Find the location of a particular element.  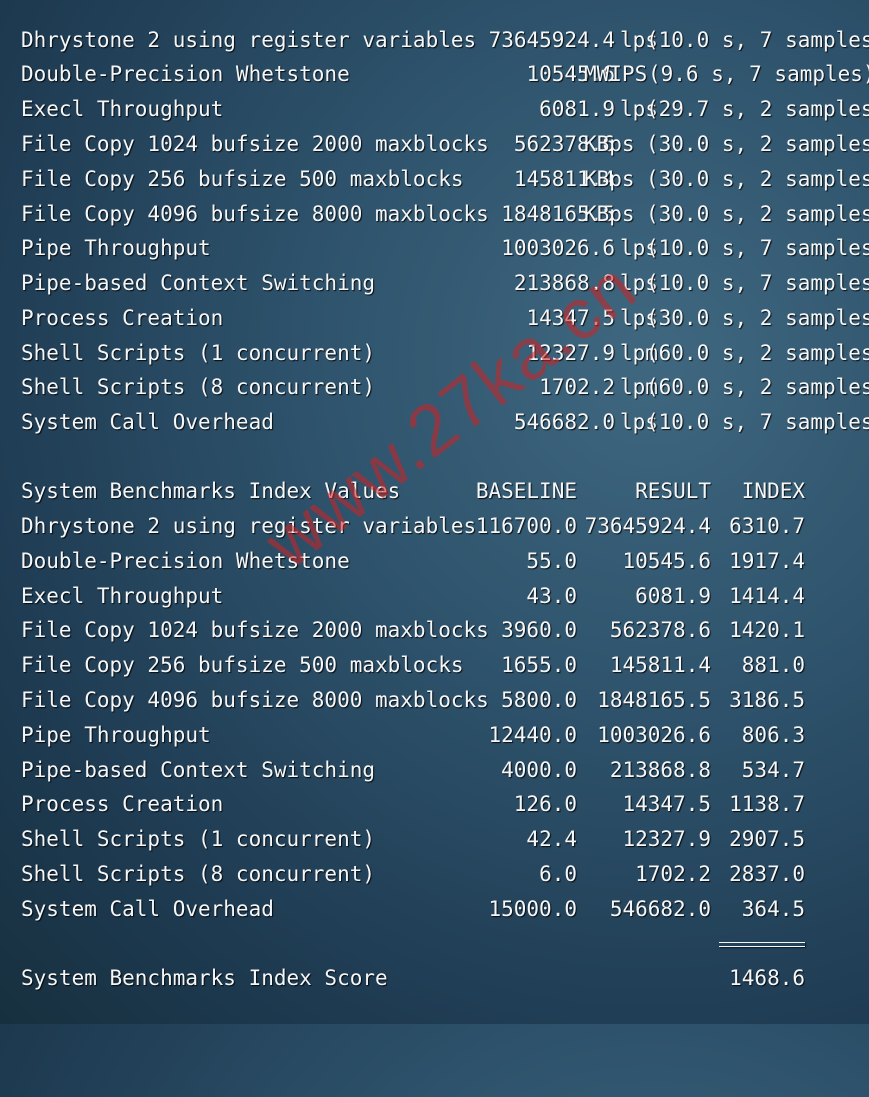

index-row: Process Creation 126.0 14347.5 1138.7 is located at coordinates (434, 804).